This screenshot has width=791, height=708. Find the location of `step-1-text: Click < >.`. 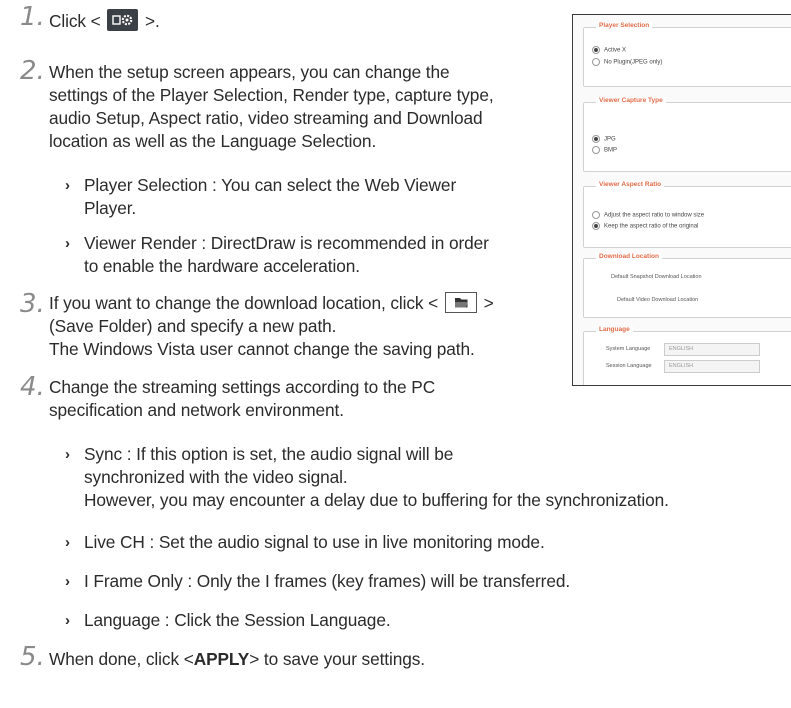

step-1-text: Click < >. is located at coordinates (104, 21).